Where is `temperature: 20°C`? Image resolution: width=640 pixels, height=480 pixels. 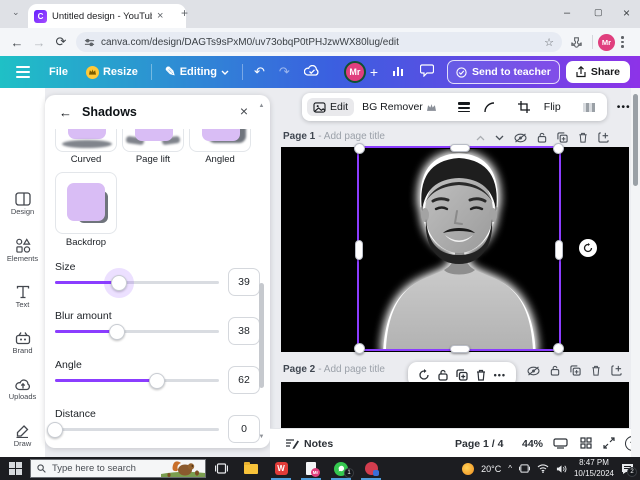
temperature: 20°C is located at coordinates (491, 469).